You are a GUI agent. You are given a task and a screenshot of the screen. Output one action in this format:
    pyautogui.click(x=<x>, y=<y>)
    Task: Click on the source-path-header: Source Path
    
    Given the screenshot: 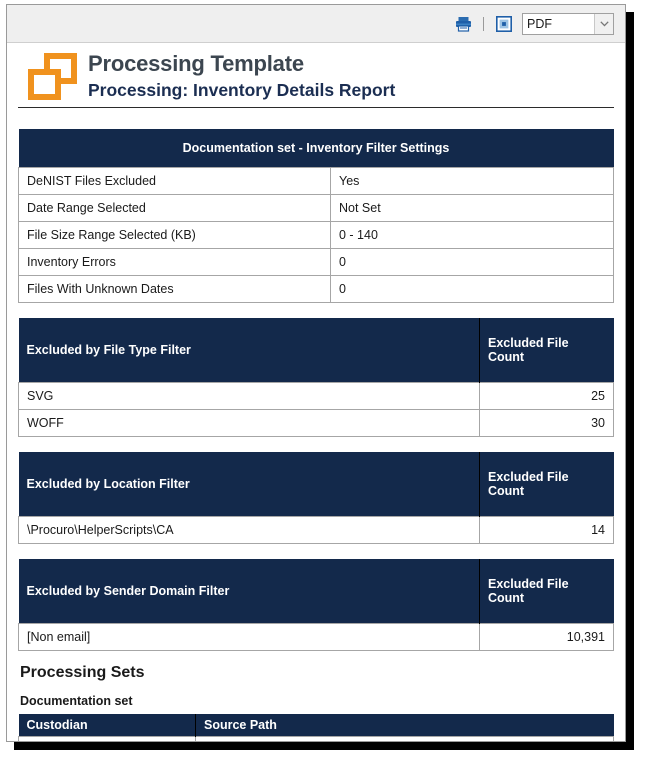 What is the action you would take?
    pyautogui.click(x=404, y=725)
    